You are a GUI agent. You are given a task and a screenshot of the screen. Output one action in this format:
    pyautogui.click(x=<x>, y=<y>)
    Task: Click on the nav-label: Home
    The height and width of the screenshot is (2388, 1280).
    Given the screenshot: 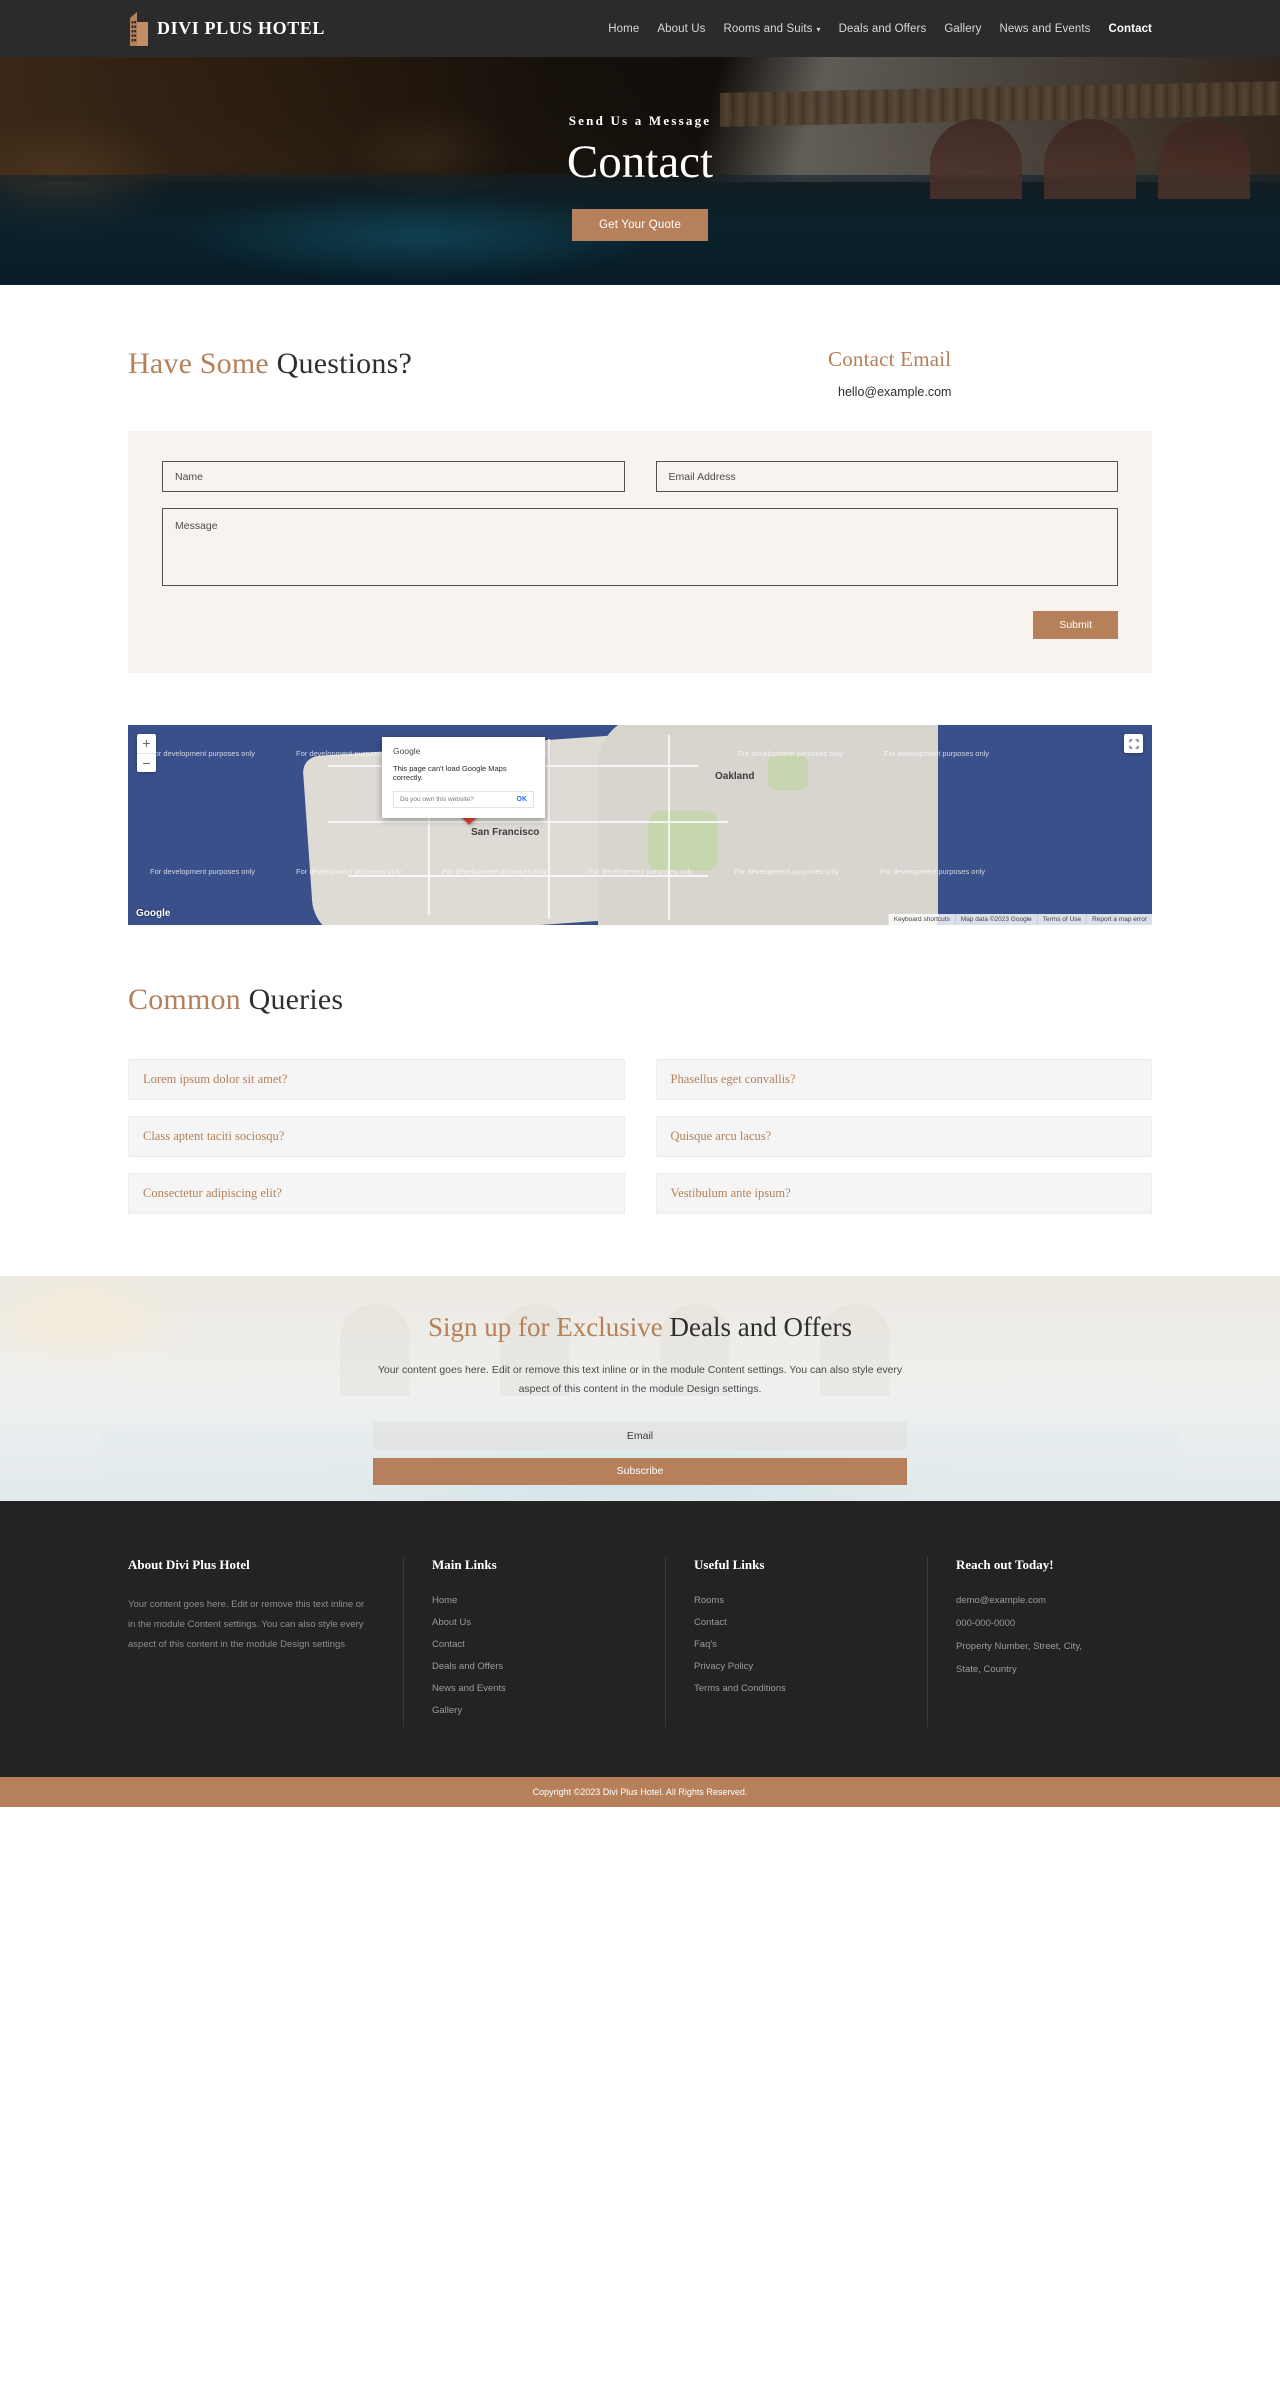 What is the action you would take?
    pyautogui.click(x=624, y=28)
    